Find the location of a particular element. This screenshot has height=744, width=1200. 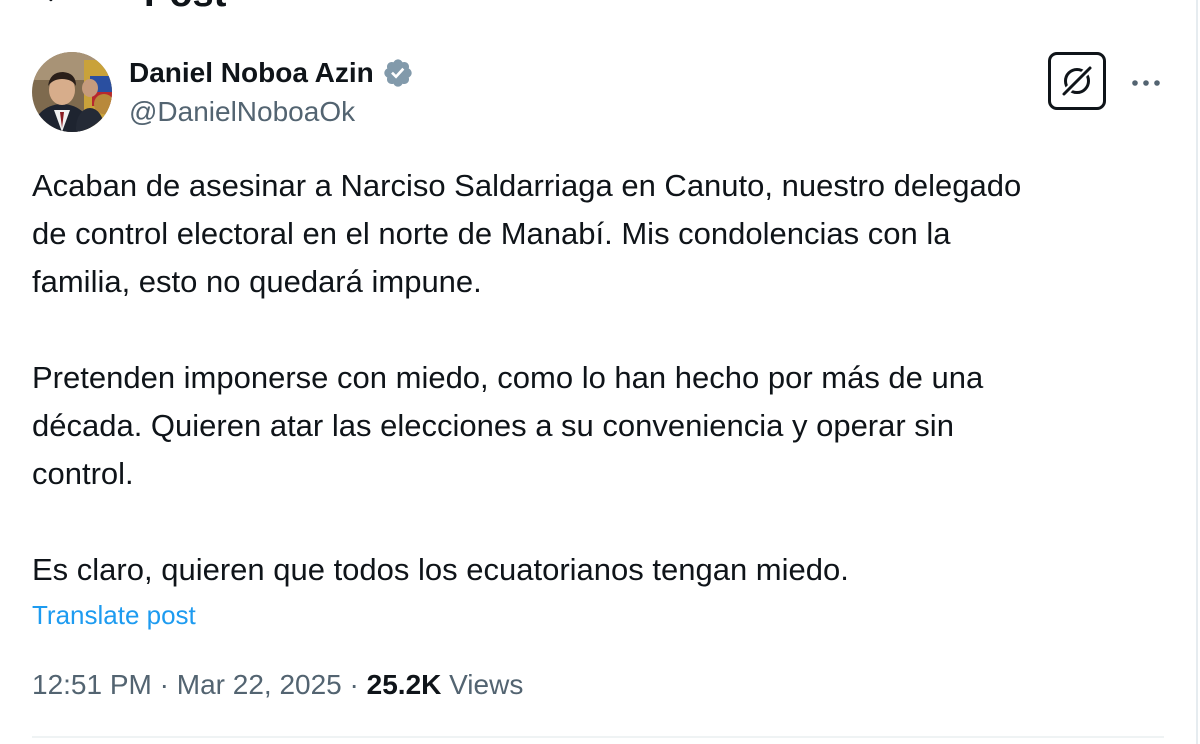

verified-badge-icon is located at coordinates (398, 73).